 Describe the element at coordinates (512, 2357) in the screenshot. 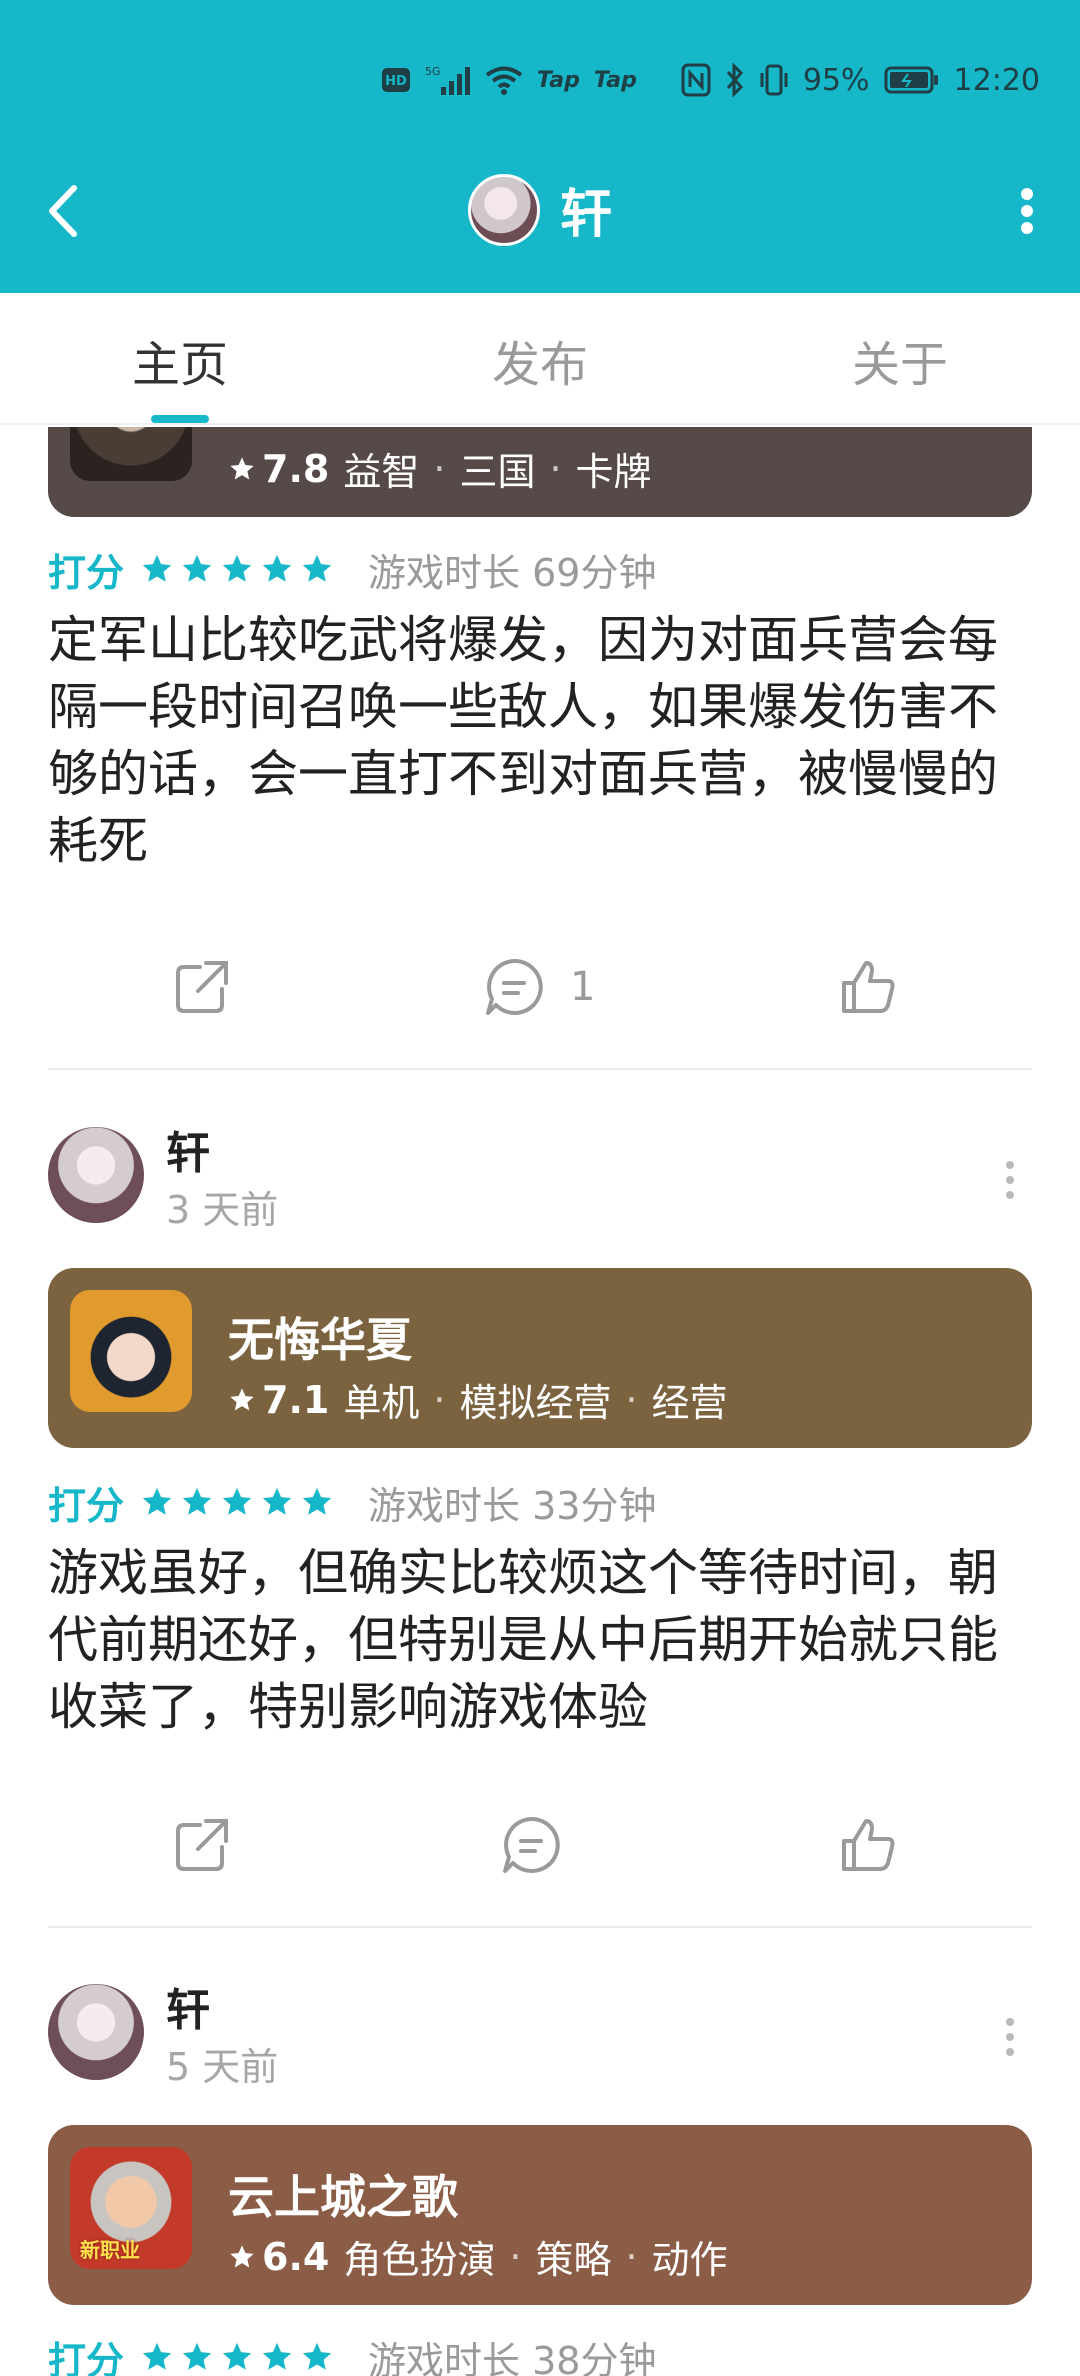

I see `play-duration: 游戏时长 38分钟` at that location.